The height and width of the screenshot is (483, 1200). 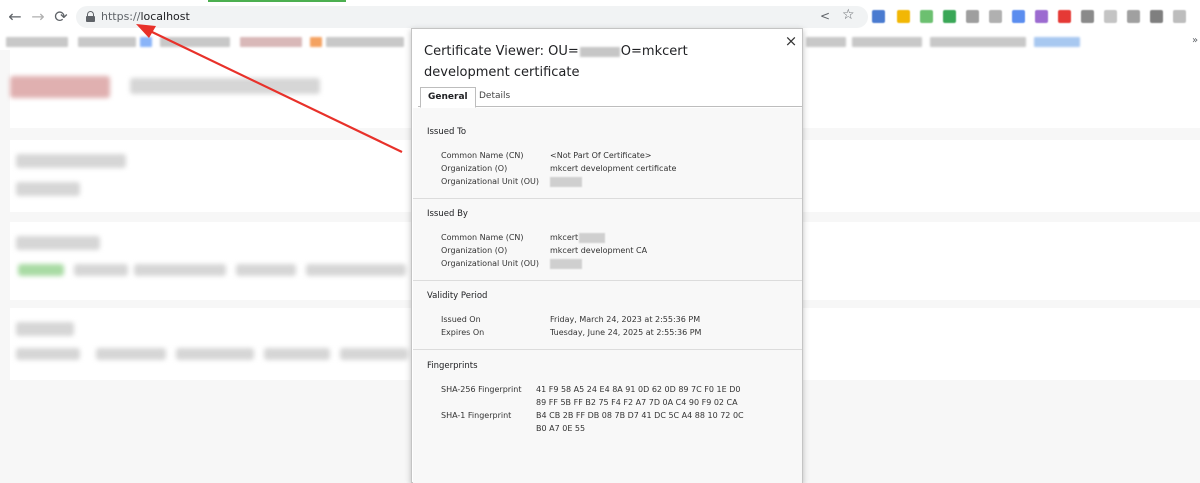 What do you see at coordinates (482, 237) in the screenshot?
I see `issued-by-cn-label: Common Name (CN)` at bounding box center [482, 237].